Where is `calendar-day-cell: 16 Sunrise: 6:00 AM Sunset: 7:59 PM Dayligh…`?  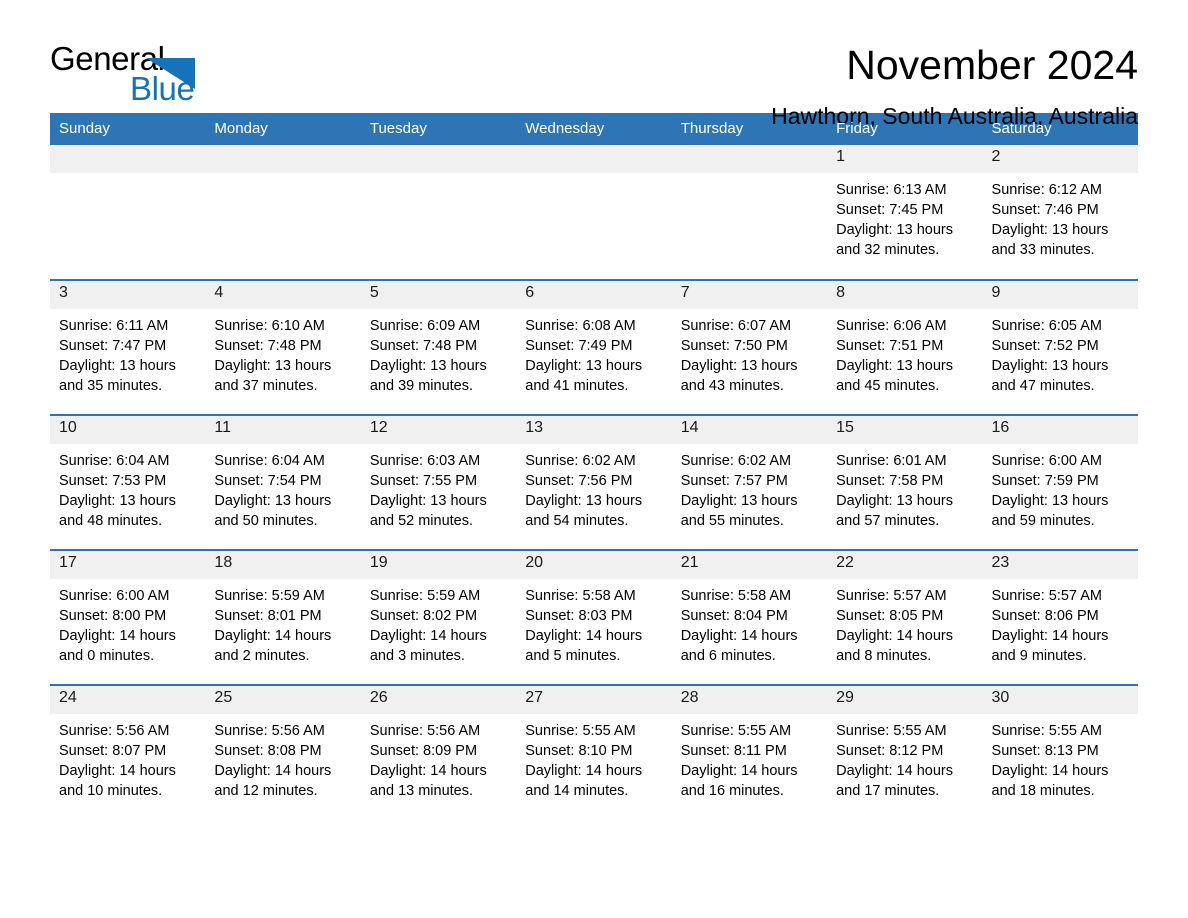 calendar-day-cell: 16 Sunrise: 6:00 AM Sunset: 7:59 PM Dayligh… is located at coordinates (1060, 482).